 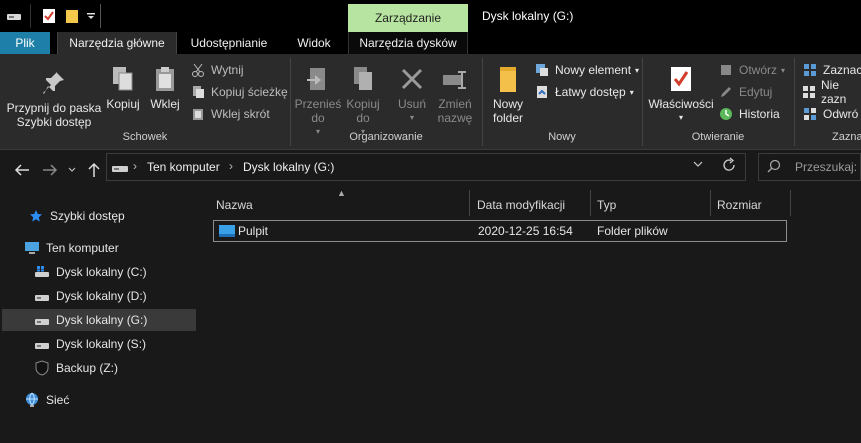 I want to click on tab-home: Narzędzia główne, so click(x=117, y=43).